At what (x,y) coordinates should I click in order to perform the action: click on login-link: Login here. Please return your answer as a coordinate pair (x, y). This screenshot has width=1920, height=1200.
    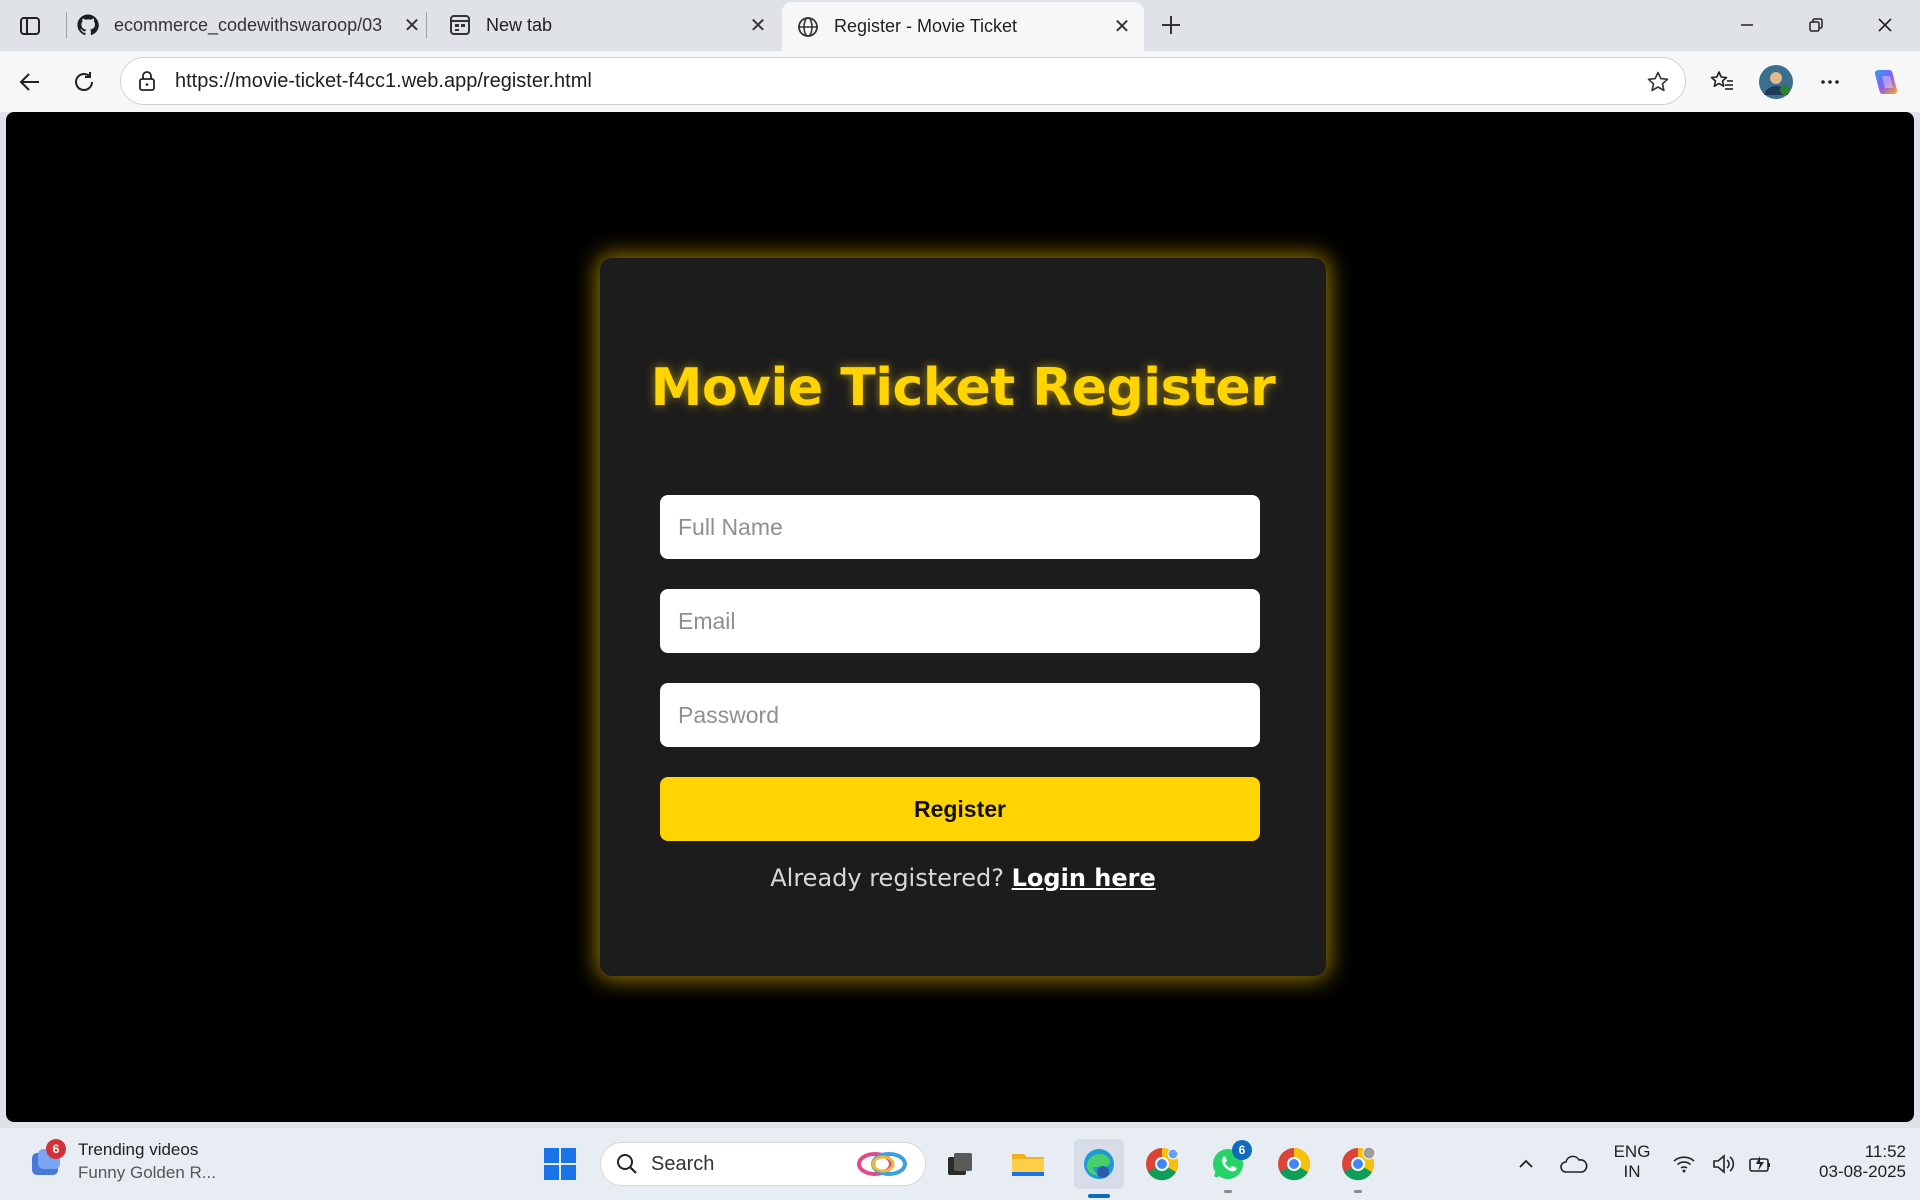
    Looking at the image, I should click on (1084, 878).